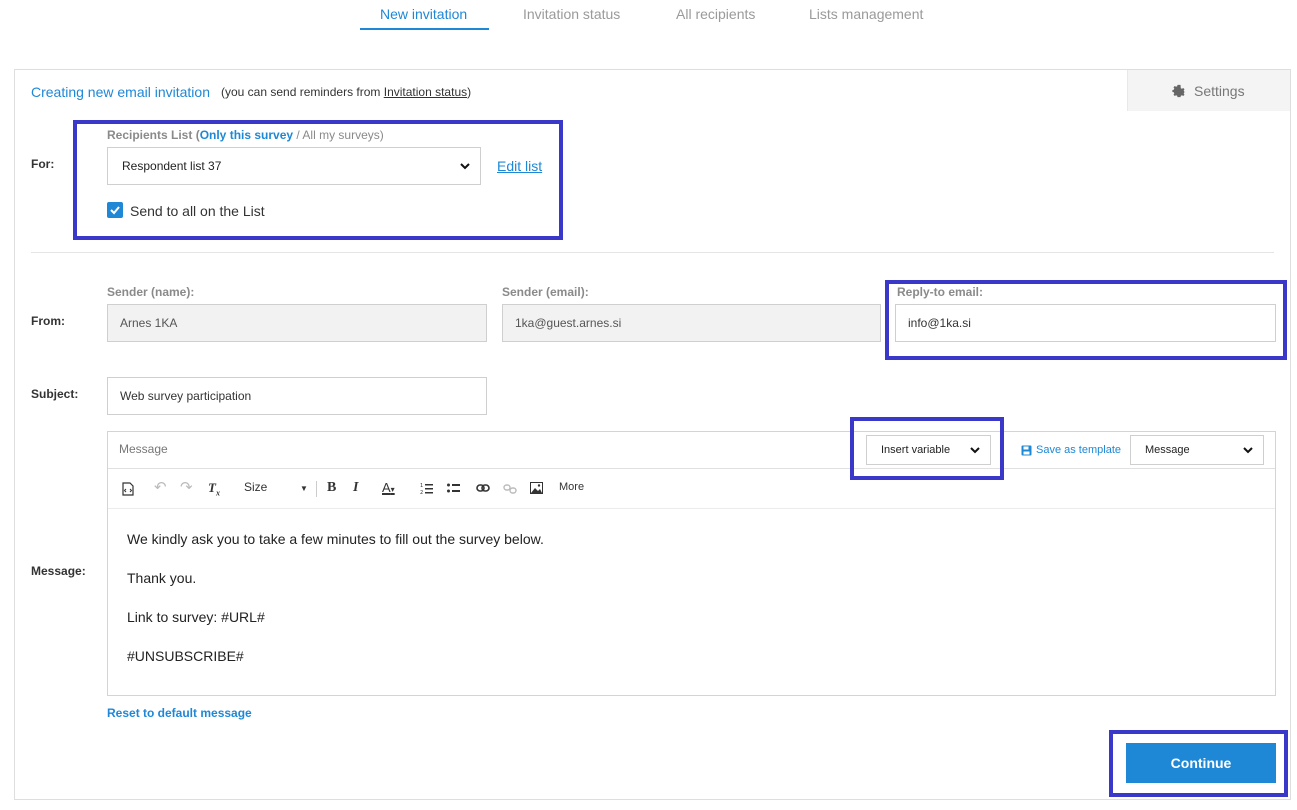  I want to click on settings-button: Settings, so click(1208, 90).